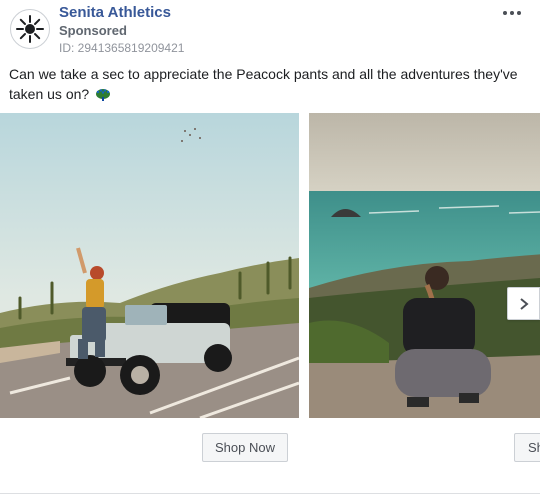 Image resolution: width=540 pixels, height=498 pixels. Describe the element at coordinates (527, 447) in the screenshot. I see `shop-now-button: Sh` at that location.